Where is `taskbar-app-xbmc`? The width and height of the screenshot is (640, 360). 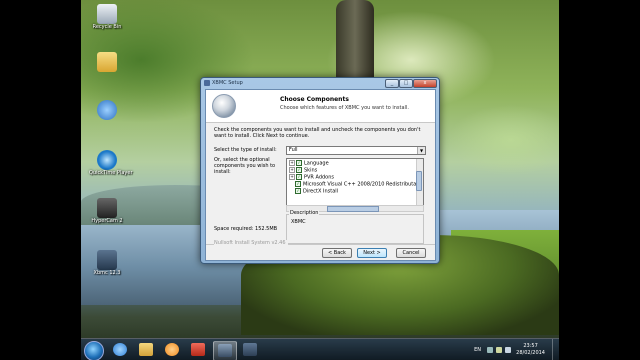
taskbar-app-xbmc is located at coordinates (250, 350).